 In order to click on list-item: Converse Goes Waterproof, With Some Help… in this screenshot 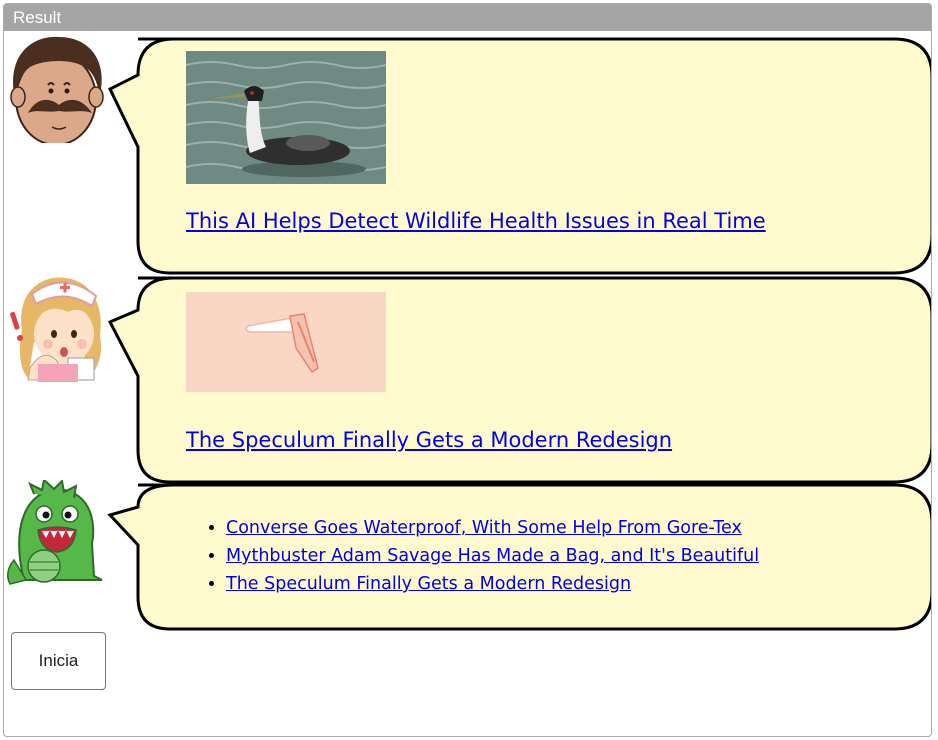, I will do `click(492, 528)`.